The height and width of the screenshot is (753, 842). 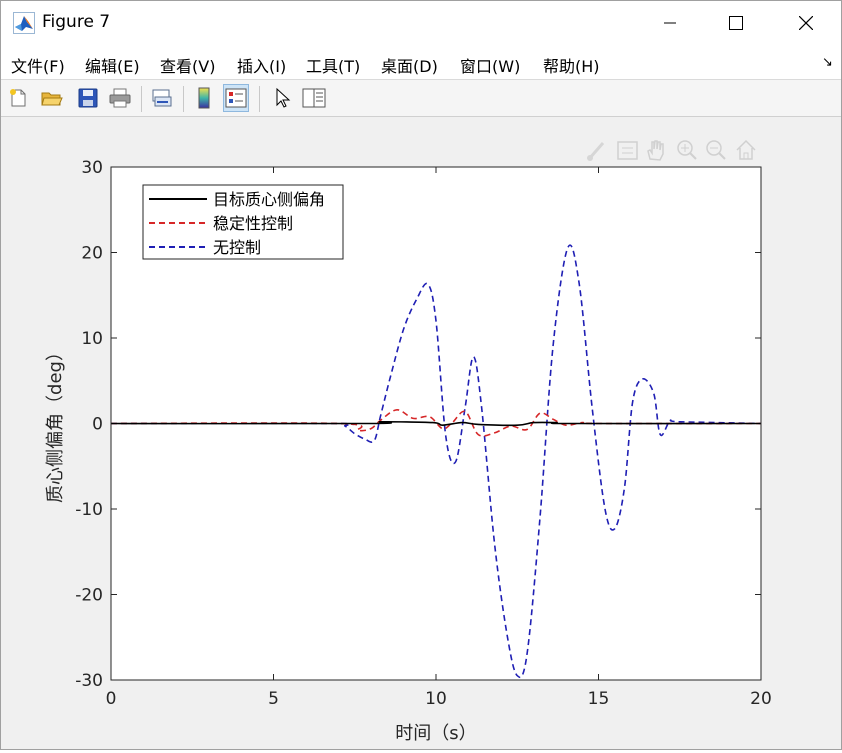 I want to click on close-button, so click(x=806, y=23).